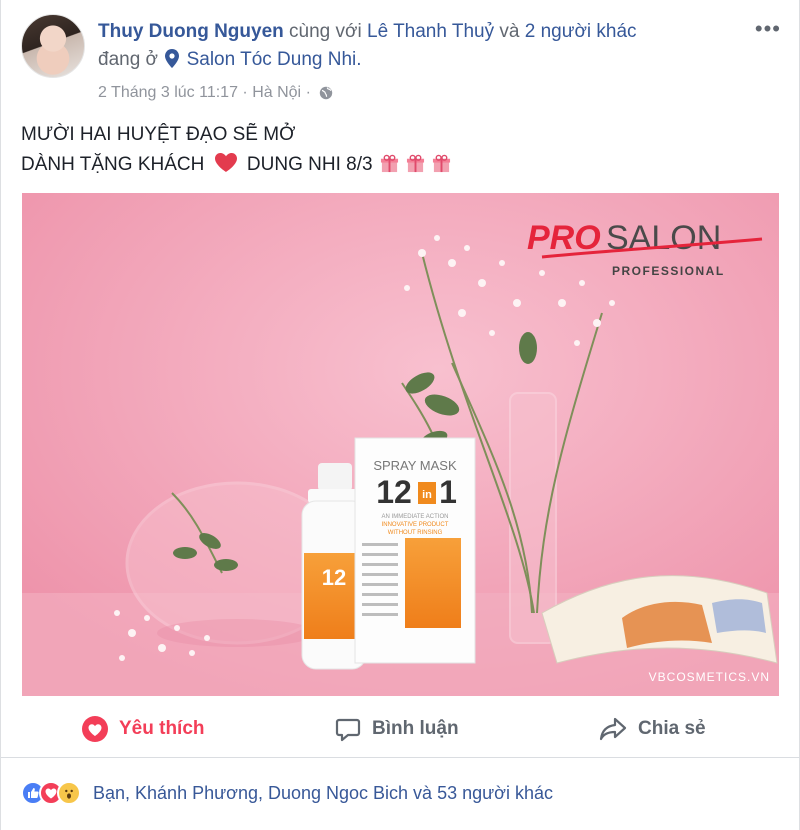 Image resolution: width=800 pixels, height=830 pixels. I want to click on share-button-label: Chia sẻ, so click(672, 728).